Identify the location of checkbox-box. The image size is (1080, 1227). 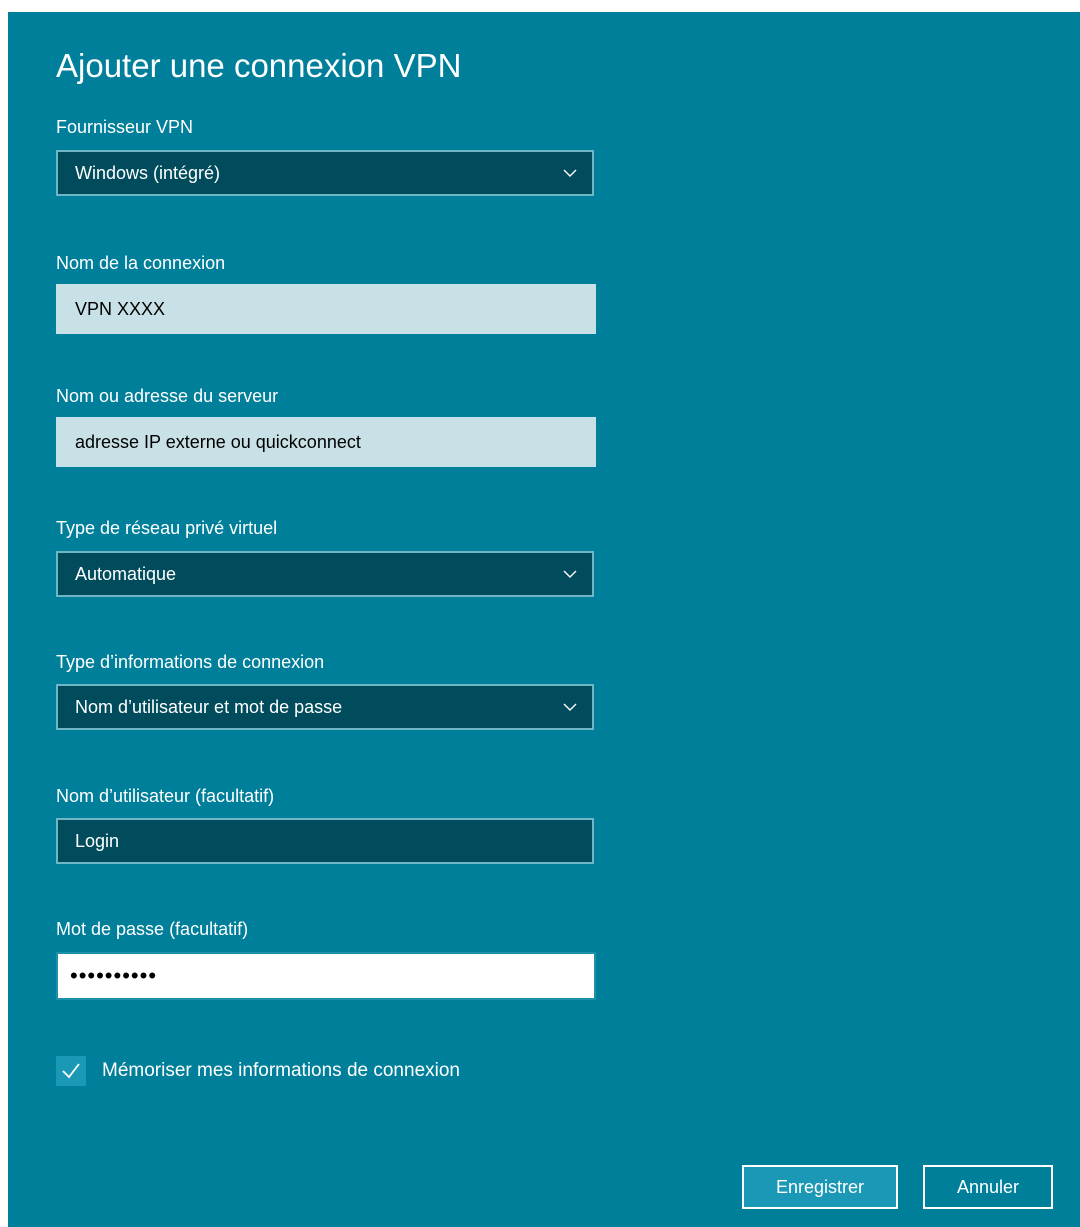
(71, 1071).